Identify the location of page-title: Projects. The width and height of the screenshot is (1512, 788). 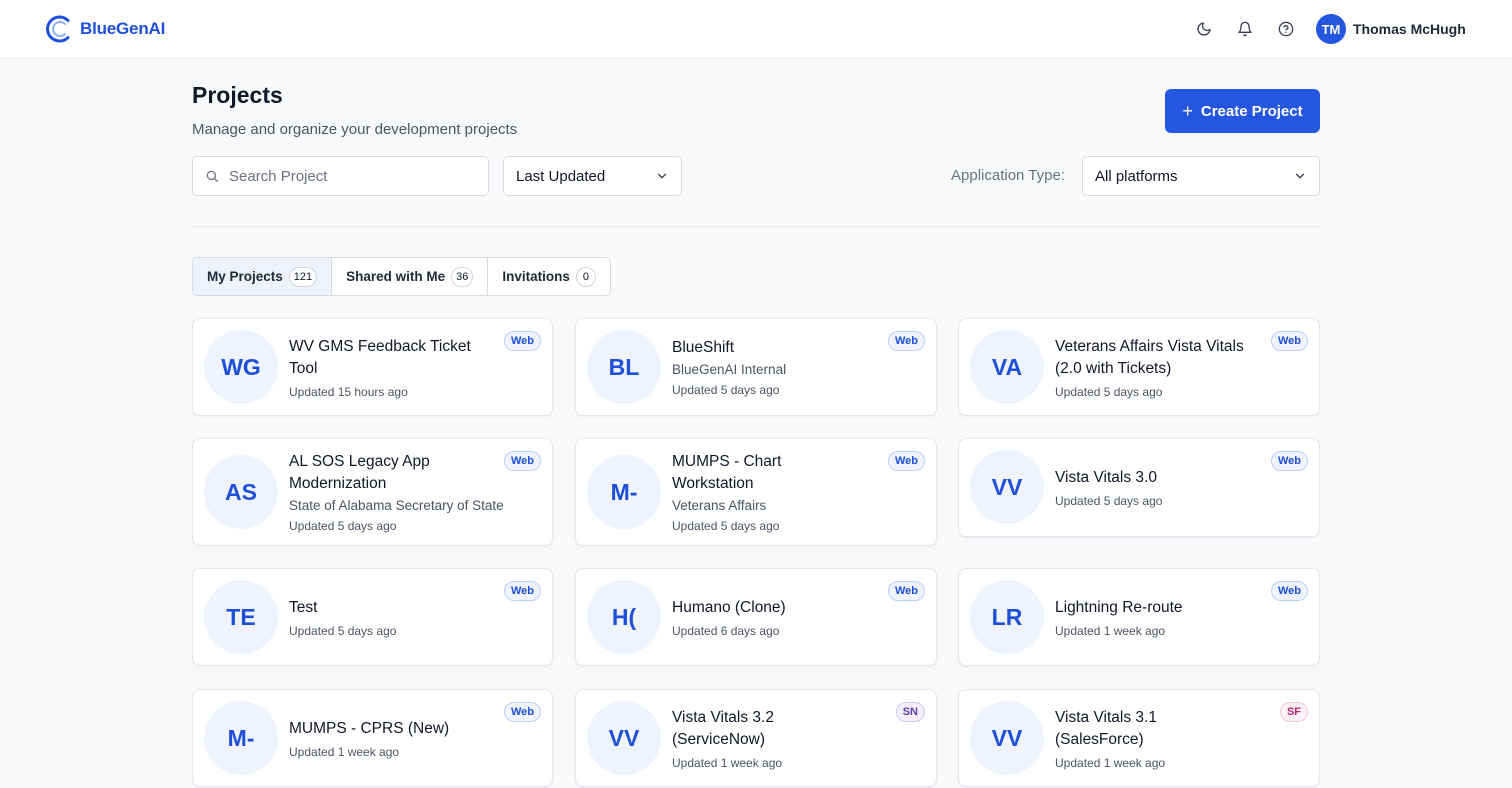
(237, 95).